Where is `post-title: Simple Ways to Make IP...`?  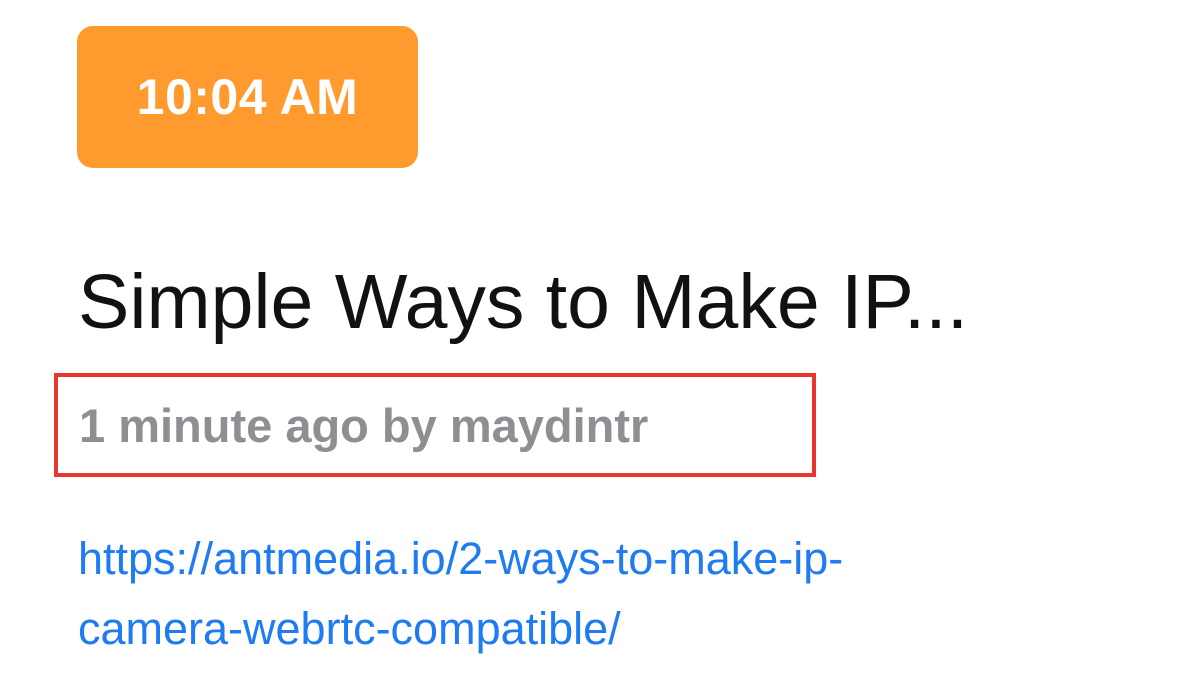 post-title: Simple Ways to Make IP... is located at coordinates (623, 302).